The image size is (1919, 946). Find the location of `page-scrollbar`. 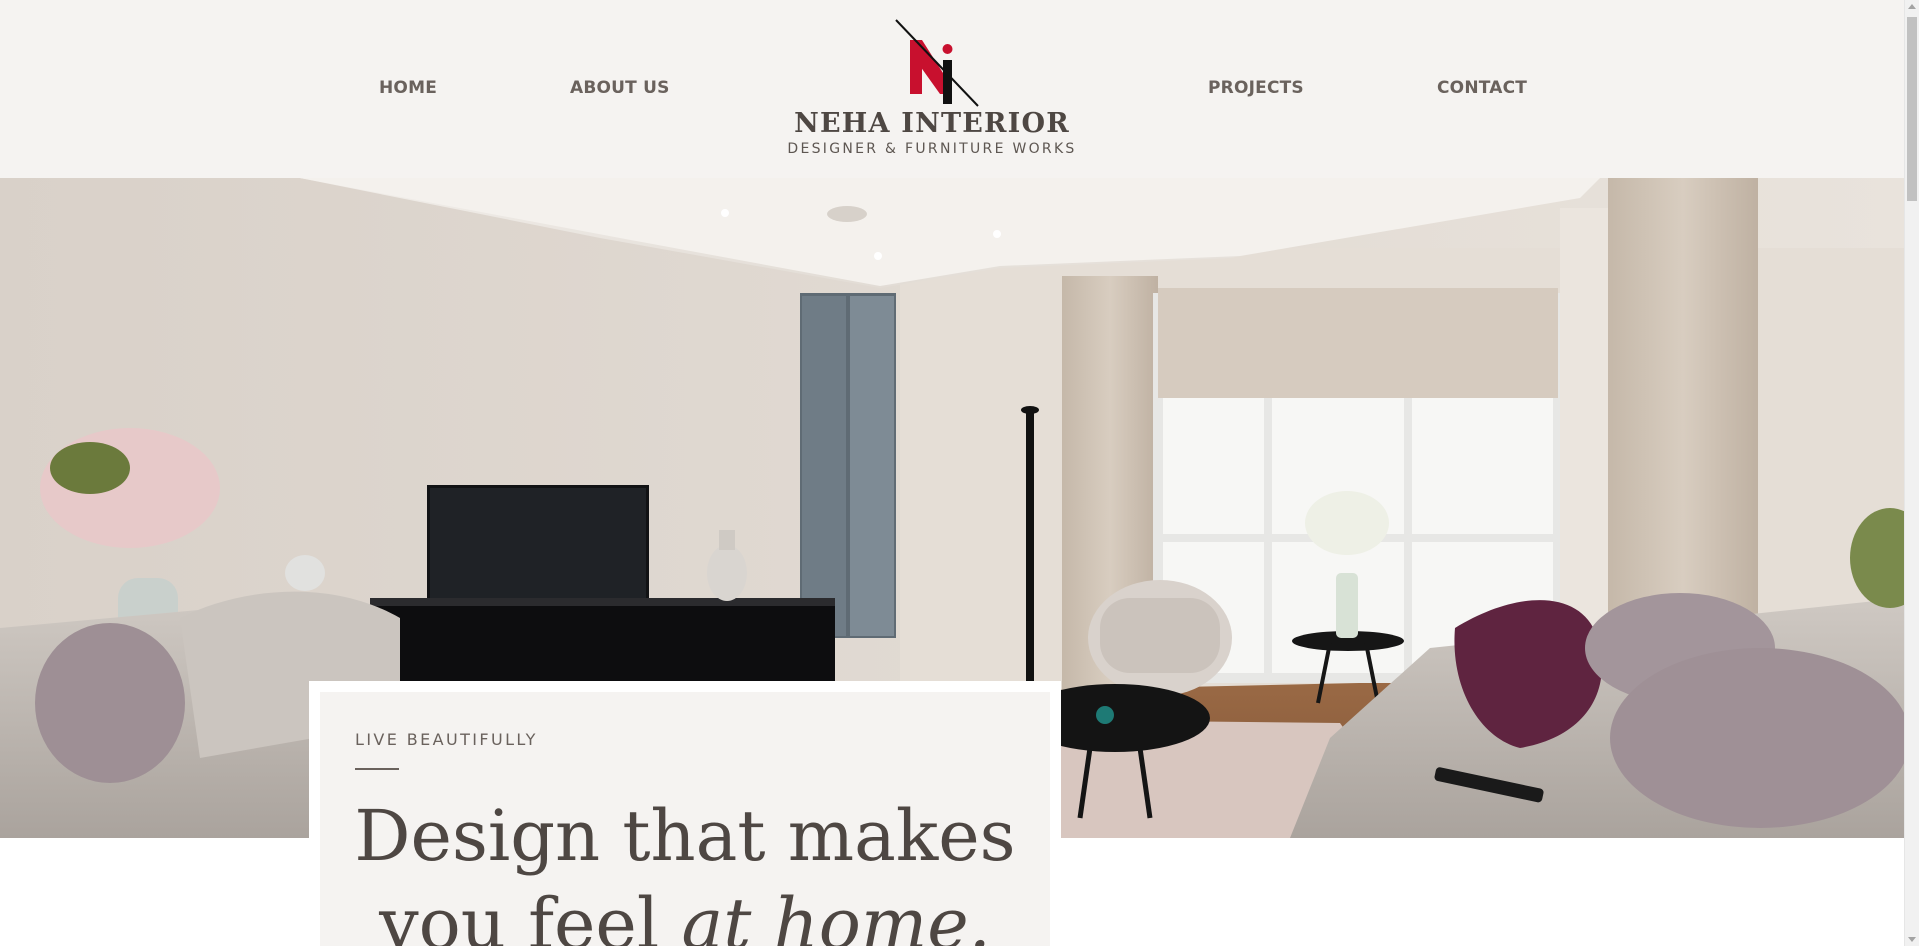

page-scrollbar is located at coordinates (1911, 473).